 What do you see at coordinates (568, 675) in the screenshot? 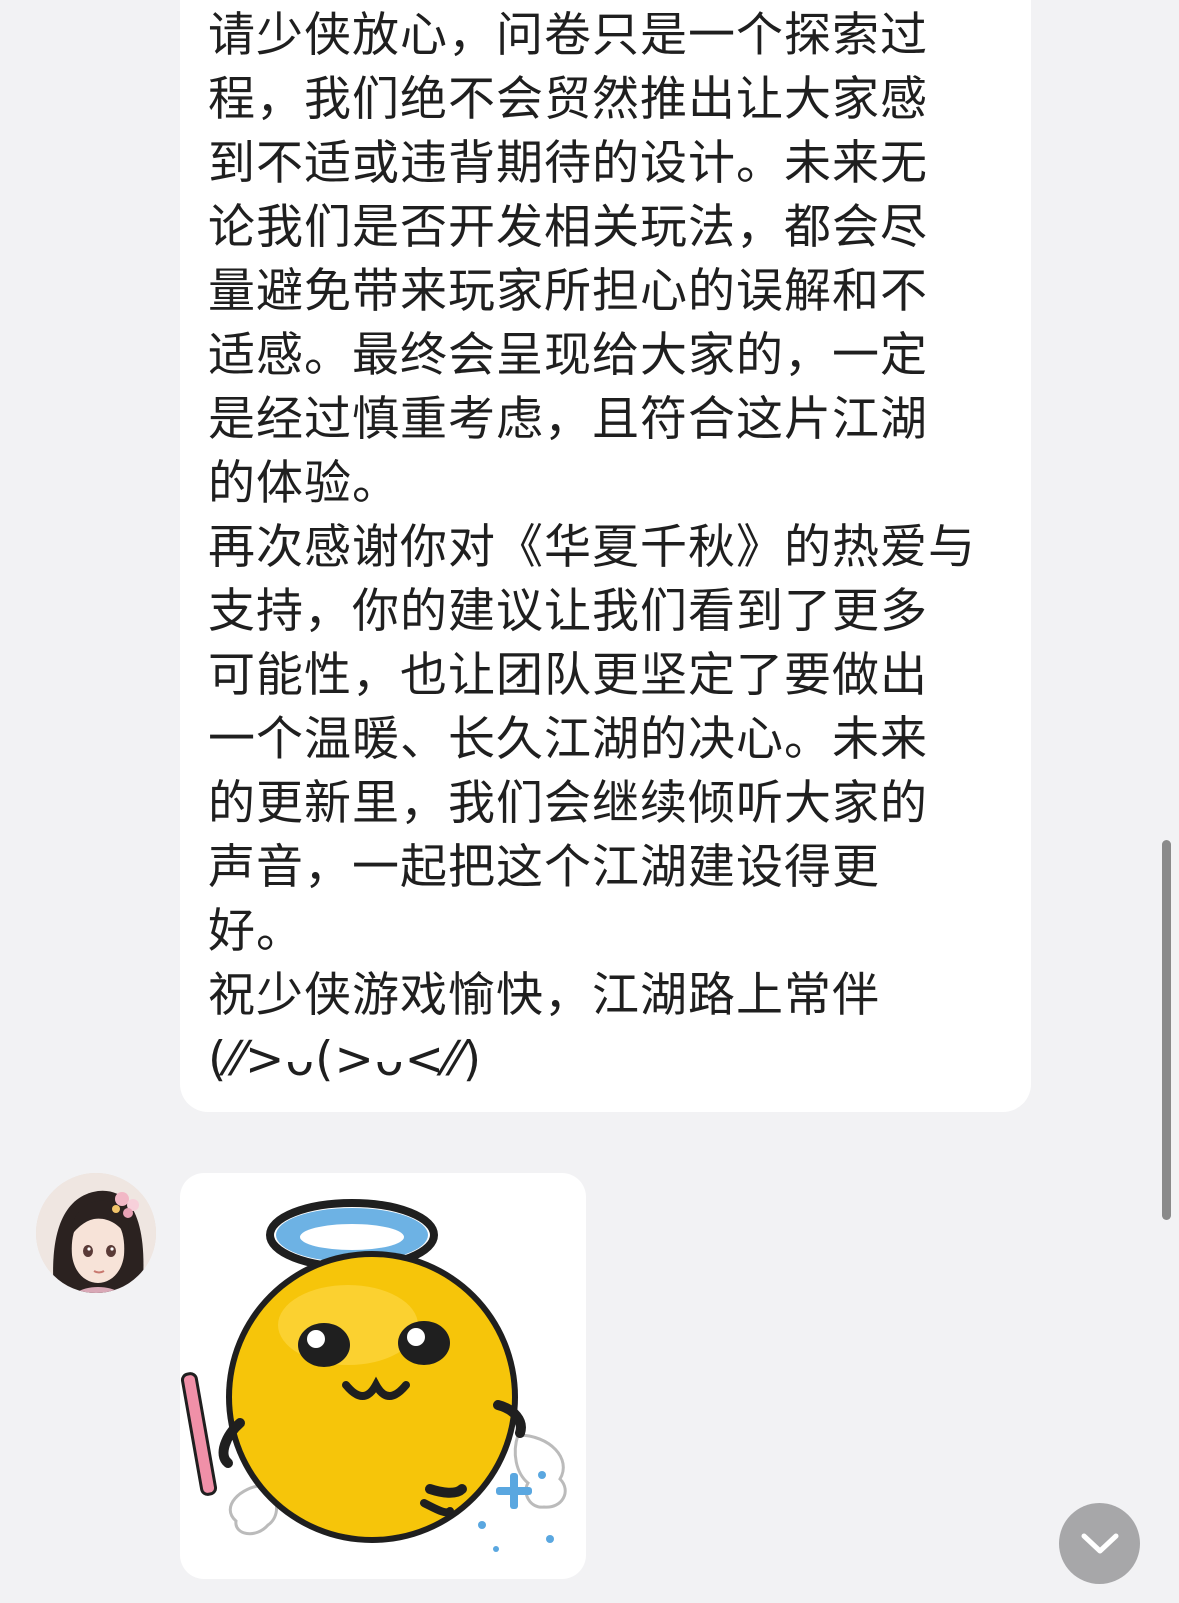
I see `message-line: 可能性，也让团队更坚定了要做出` at bounding box center [568, 675].